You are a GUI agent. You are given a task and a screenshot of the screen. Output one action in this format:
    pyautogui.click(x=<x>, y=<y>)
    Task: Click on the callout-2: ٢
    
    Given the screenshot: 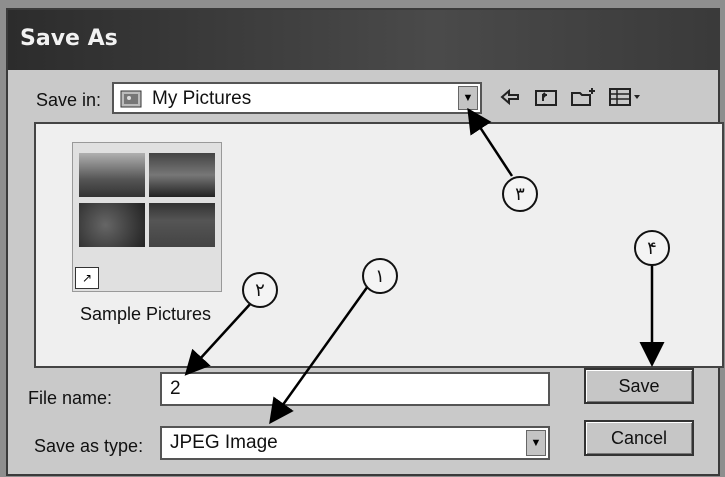 What is the action you would take?
    pyautogui.click(x=260, y=290)
    